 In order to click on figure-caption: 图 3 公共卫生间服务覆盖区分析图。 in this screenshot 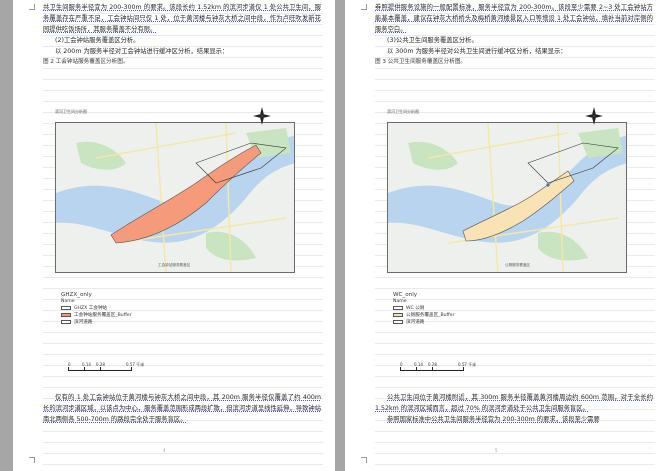, I will do `click(421, 62)`.